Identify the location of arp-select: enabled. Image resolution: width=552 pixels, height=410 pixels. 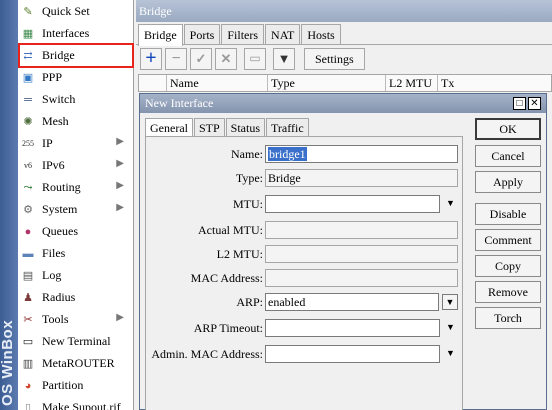
(352, 302).